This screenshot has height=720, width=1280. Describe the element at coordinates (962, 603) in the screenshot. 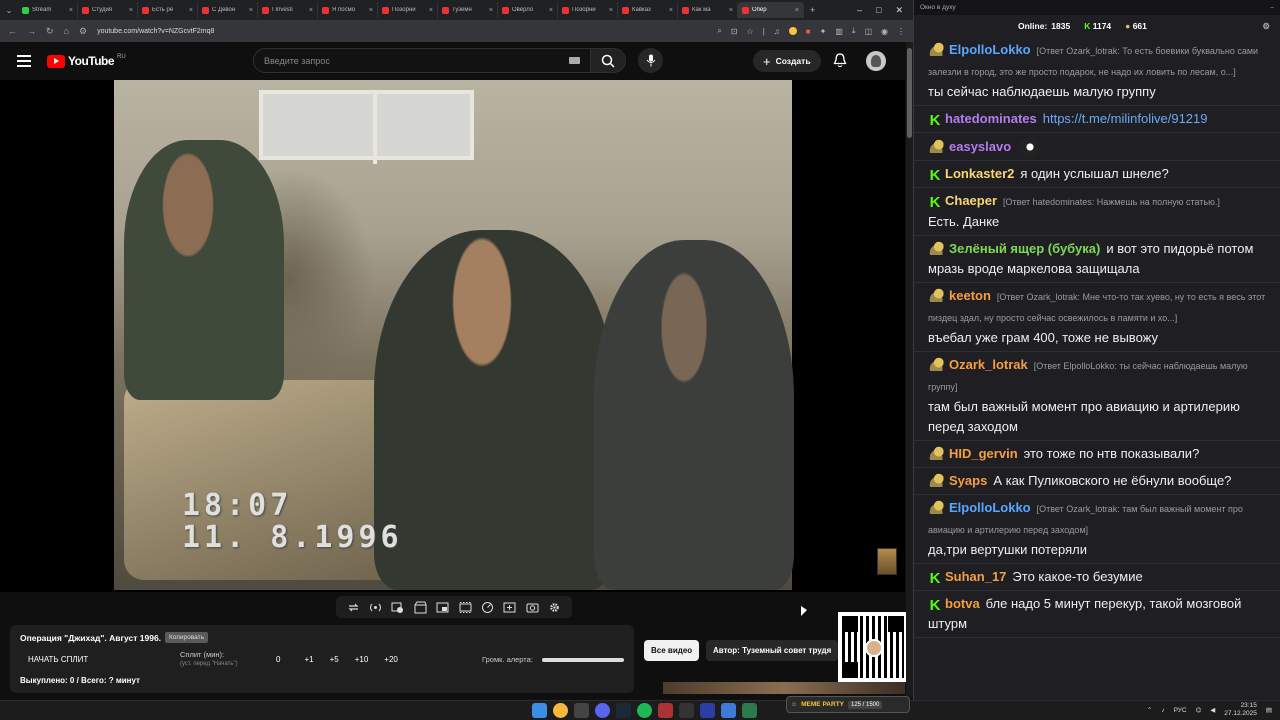

I see `chat-username: botva` at that location.